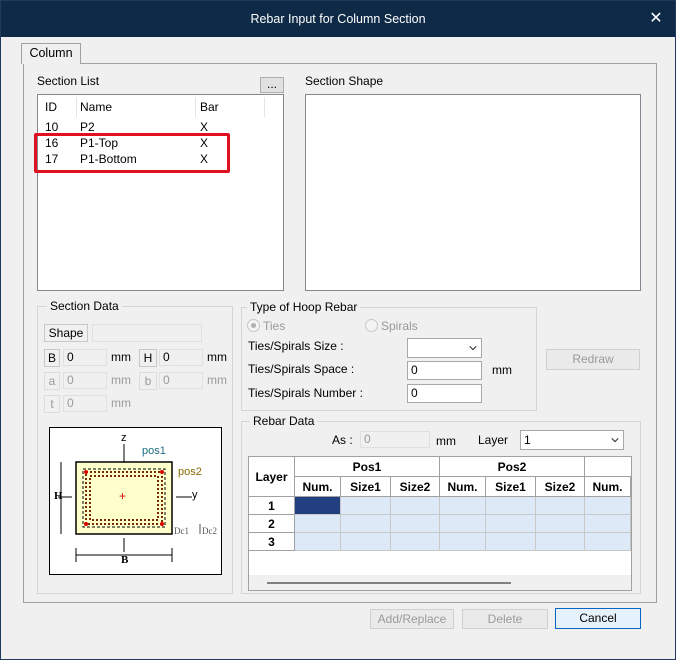 This screenshot has width=676, height=660. What do you see at coordinates (572, 440) in the screenshot?
I see `layer-dropdown: 1` at bounding box center [572, 440].